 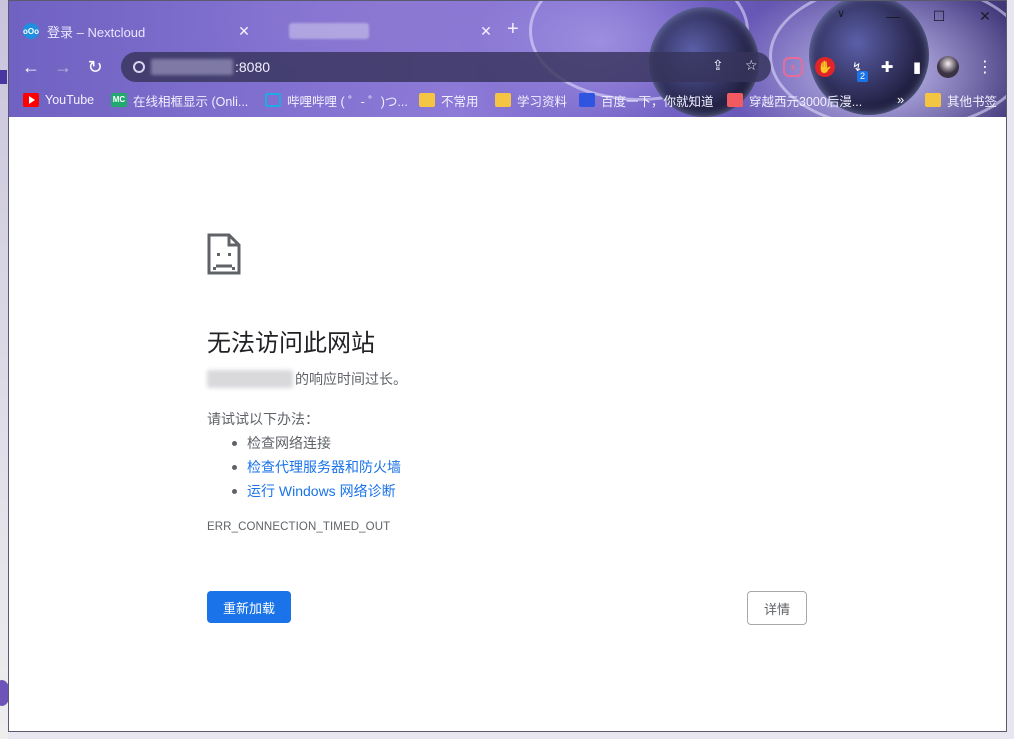 I want to click on tab-blurred: ✕, so click(x=380, y=31).